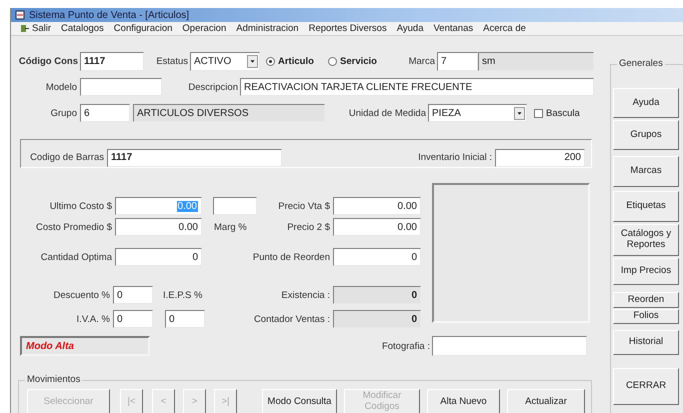 This screenshot has height=413, width=683. I want to click on field-label: Código Cons, so click(48, 61).